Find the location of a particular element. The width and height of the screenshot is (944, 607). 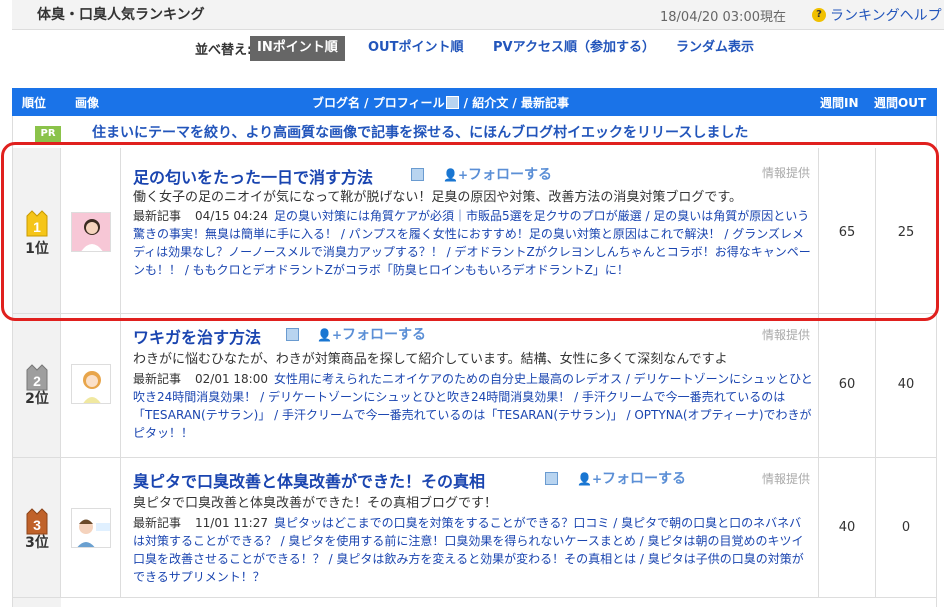

latest-articles-time: 04/15 04:24 is located at coordinates (231, 216).